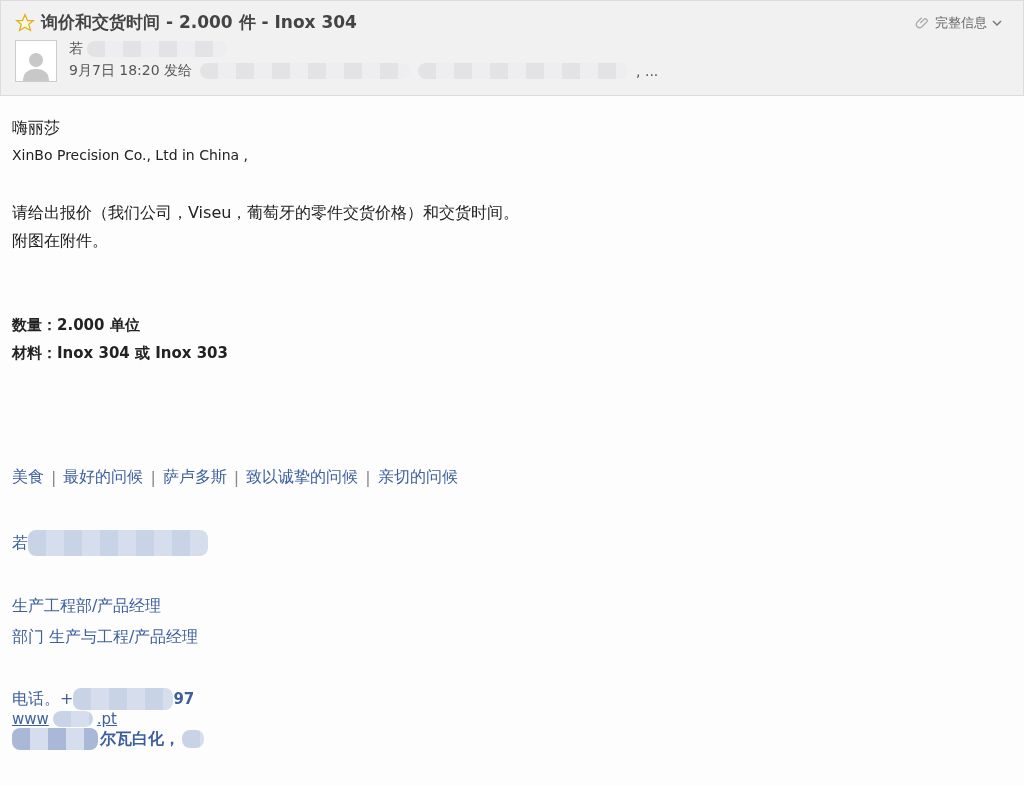  I want to click on star-icon, so click(25, 22).